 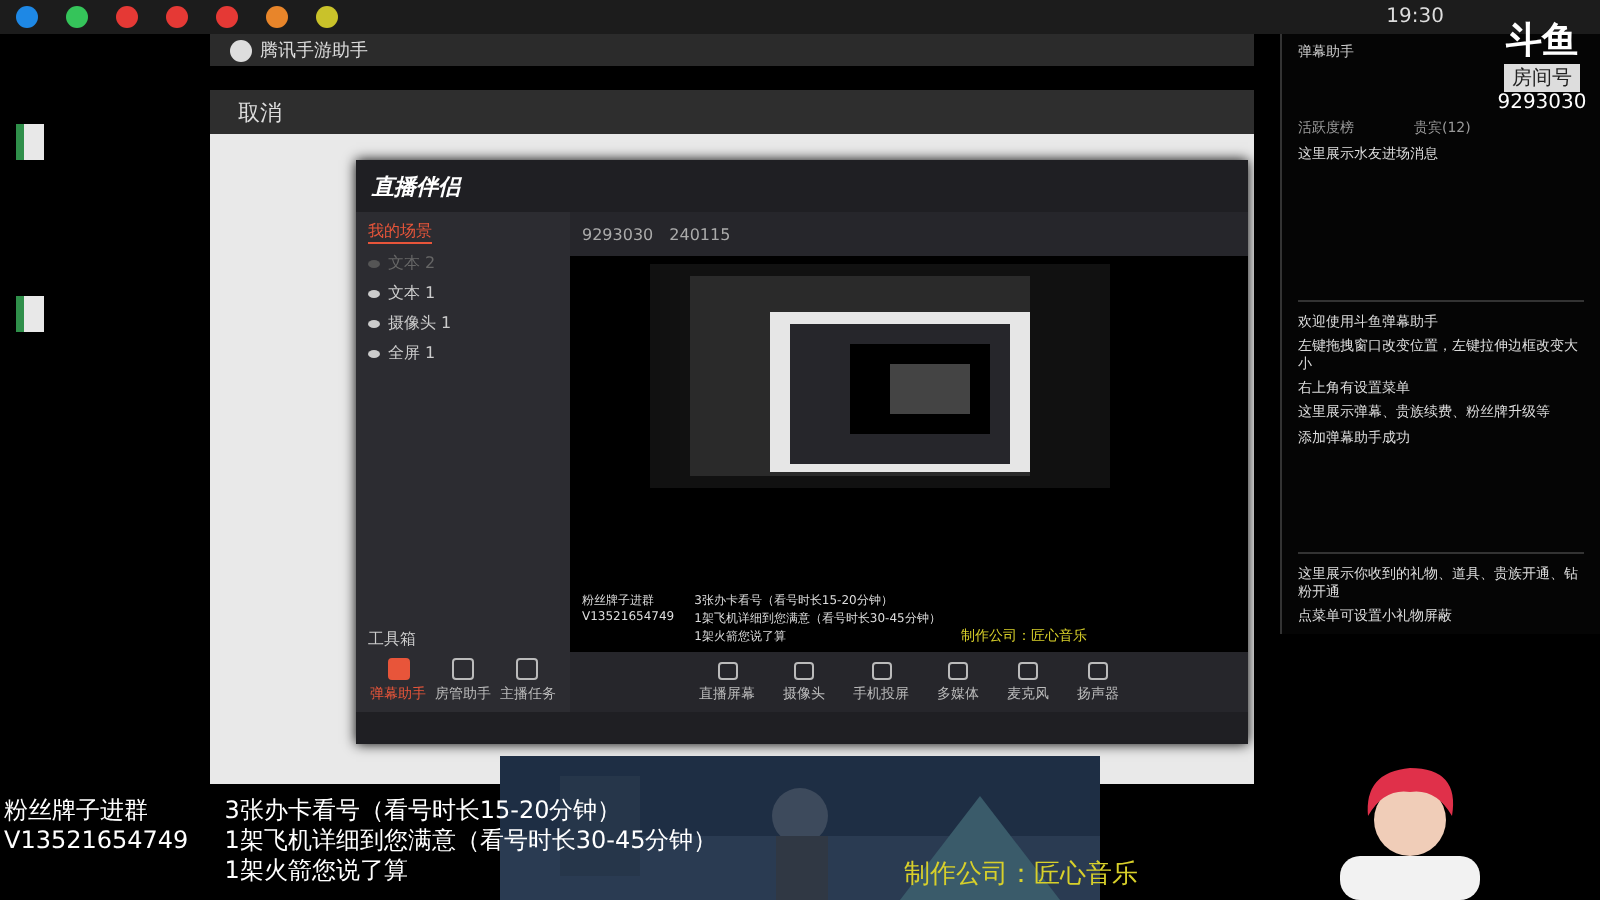 I want to click on overlay-text: 1架飞机详细到您满意（看号时长30-45分钟）, so click(x=471, y=841).